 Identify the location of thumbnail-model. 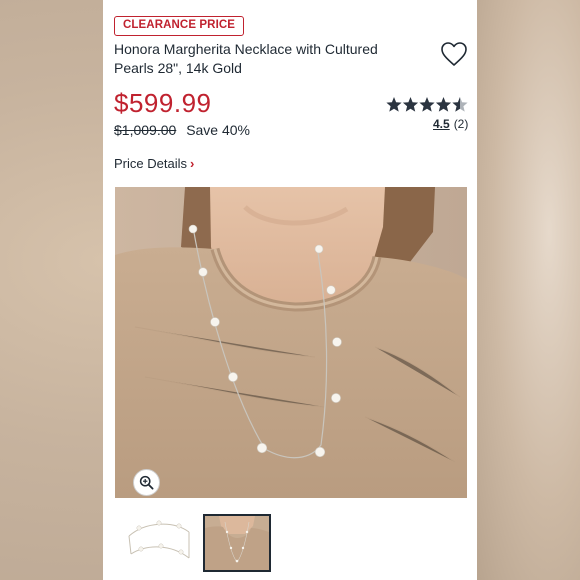
(237, 543).